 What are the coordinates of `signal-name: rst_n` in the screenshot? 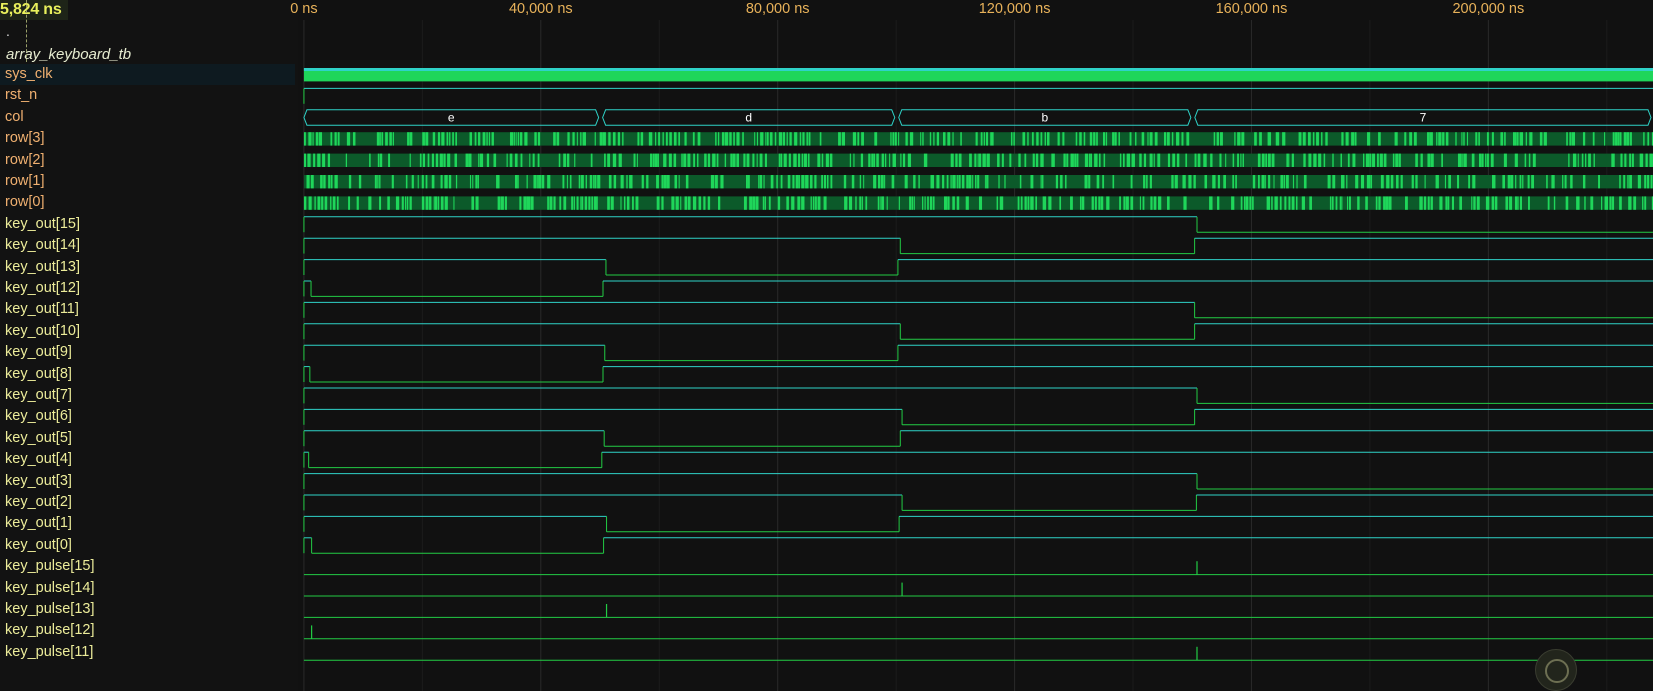 It's located at (21, 95).